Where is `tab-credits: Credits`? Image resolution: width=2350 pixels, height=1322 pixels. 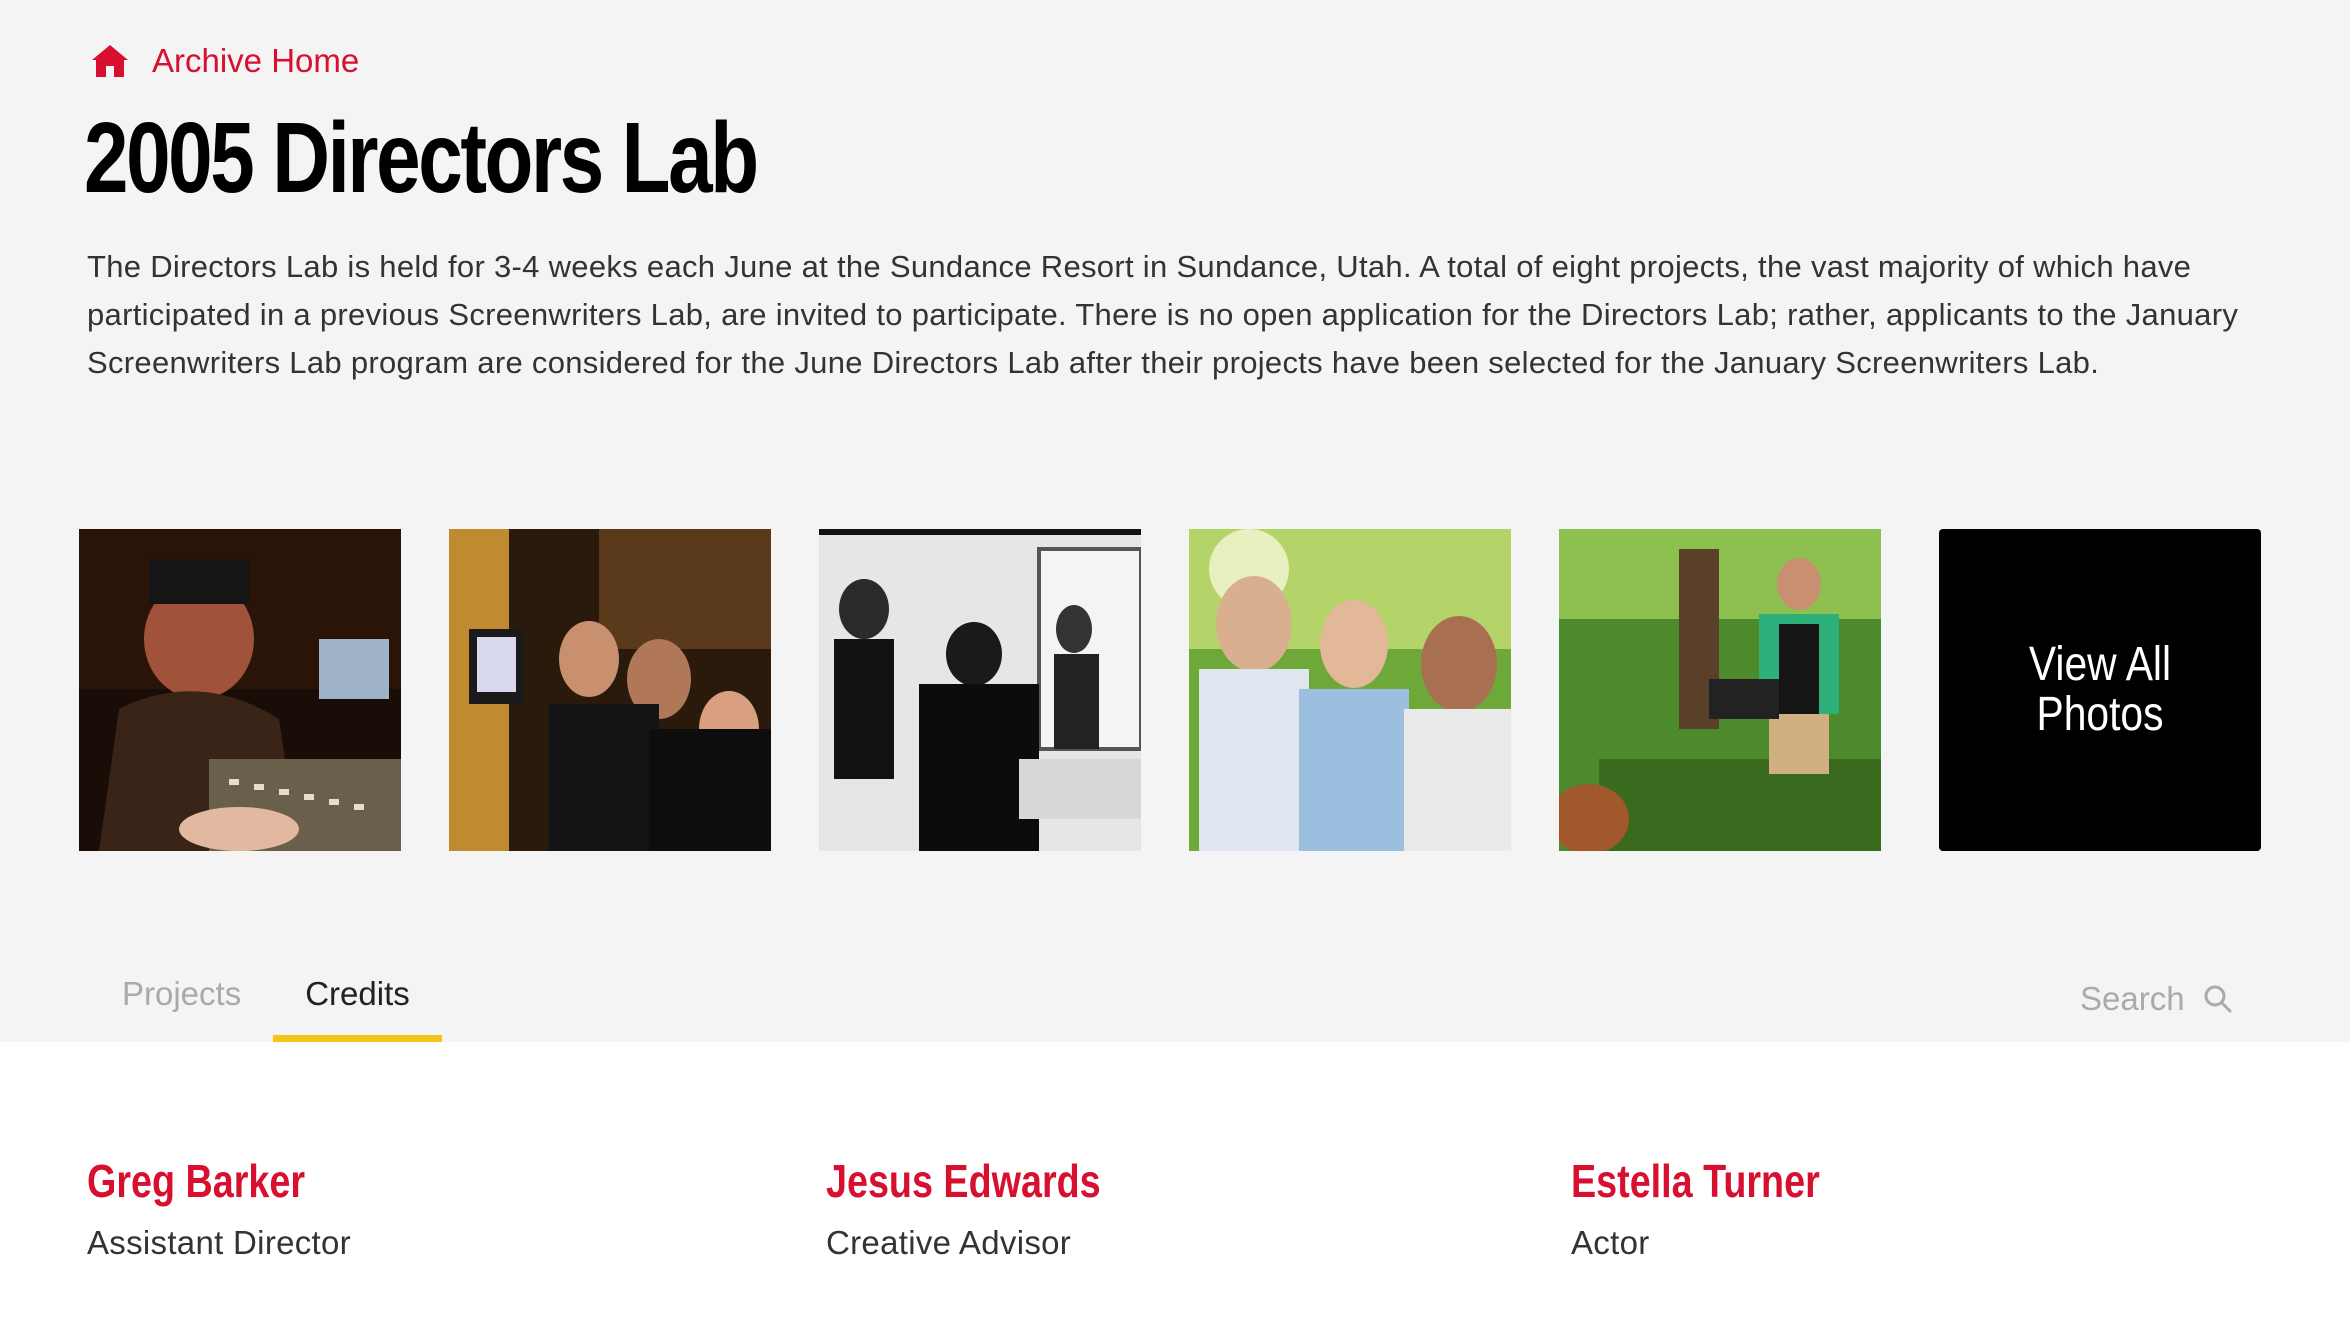
tab-credits: Credits is located at coordinates (357, 998).